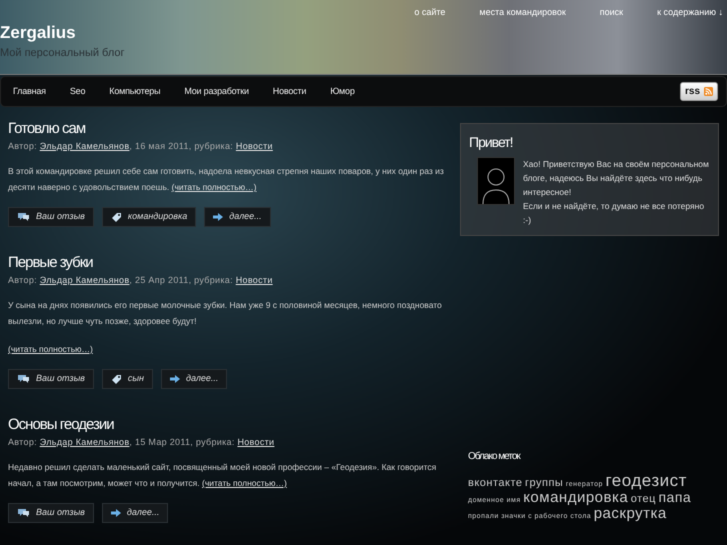  I want to click on site-title: Zergalius, so click(38, 32).